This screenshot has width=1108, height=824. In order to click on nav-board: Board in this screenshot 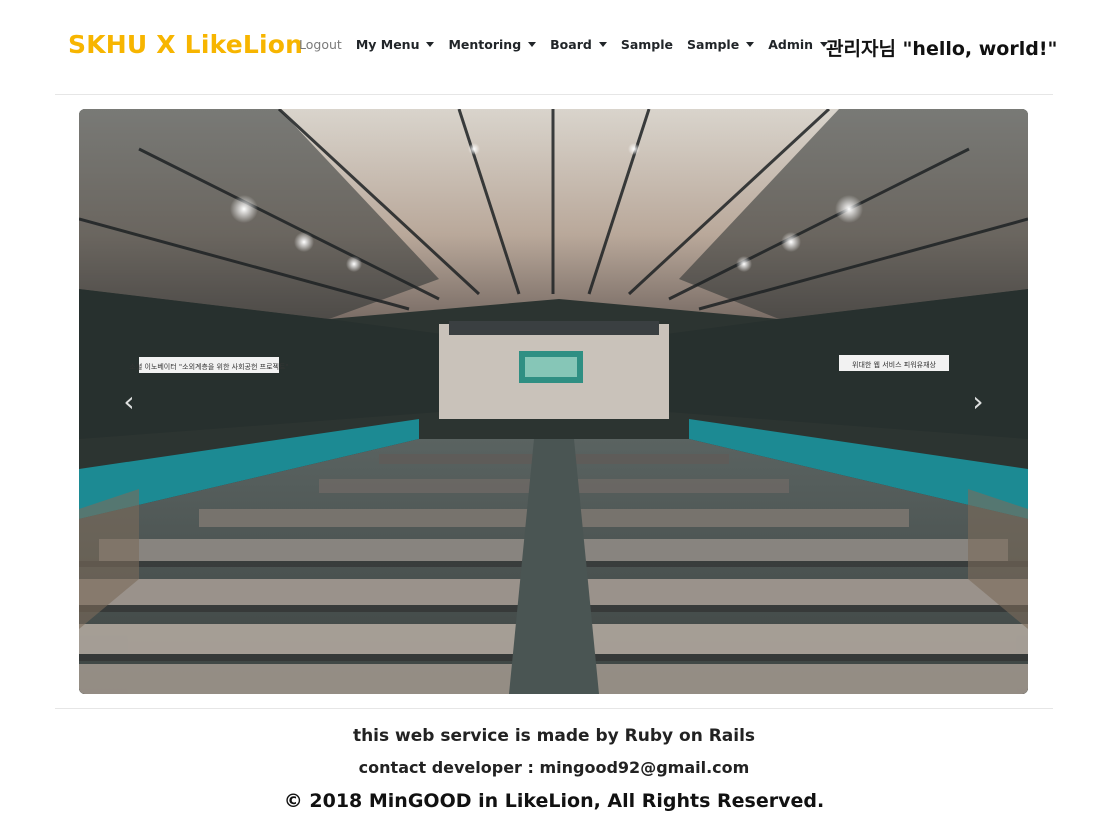, I will do `click(578, 44)`.